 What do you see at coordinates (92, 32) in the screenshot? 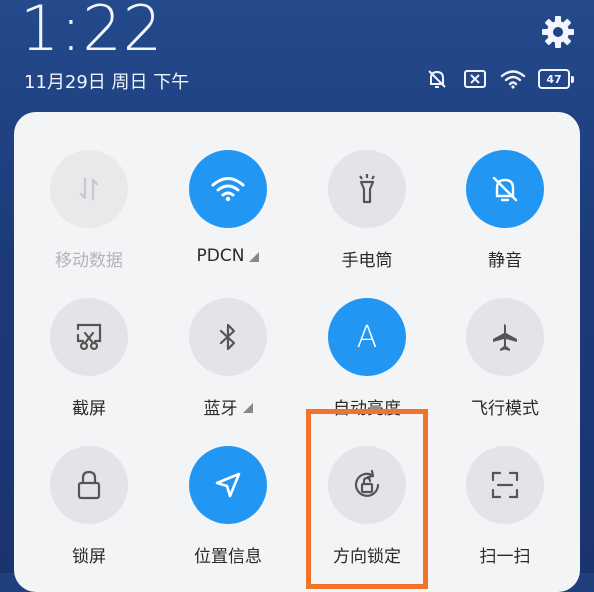
I see `clock-time: 1:22` at bounding box center [92, 32].